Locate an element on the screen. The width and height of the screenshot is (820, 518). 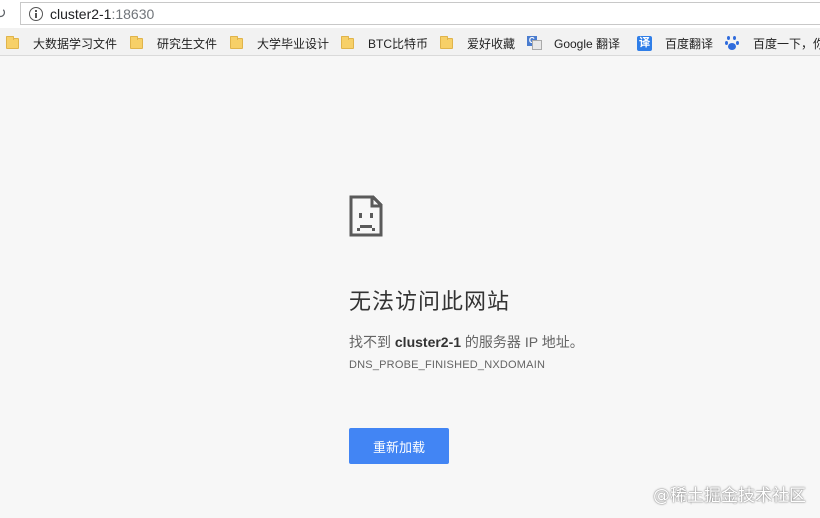
reload-icon: ↻ is located at coordinates (6, 13).